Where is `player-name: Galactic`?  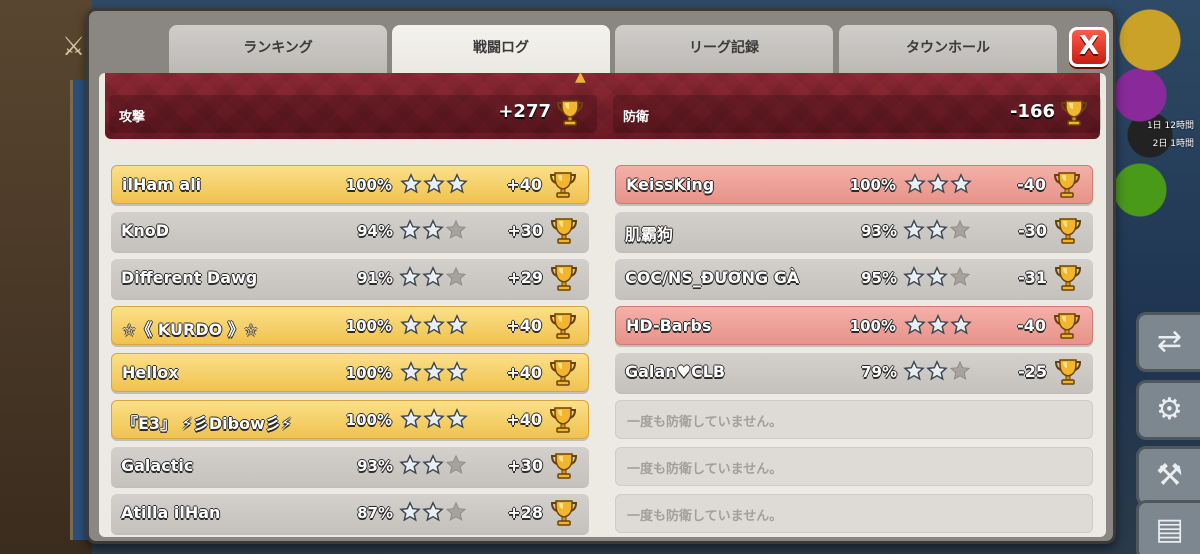 player-name: Galactic is located at coordinates (157, 465).